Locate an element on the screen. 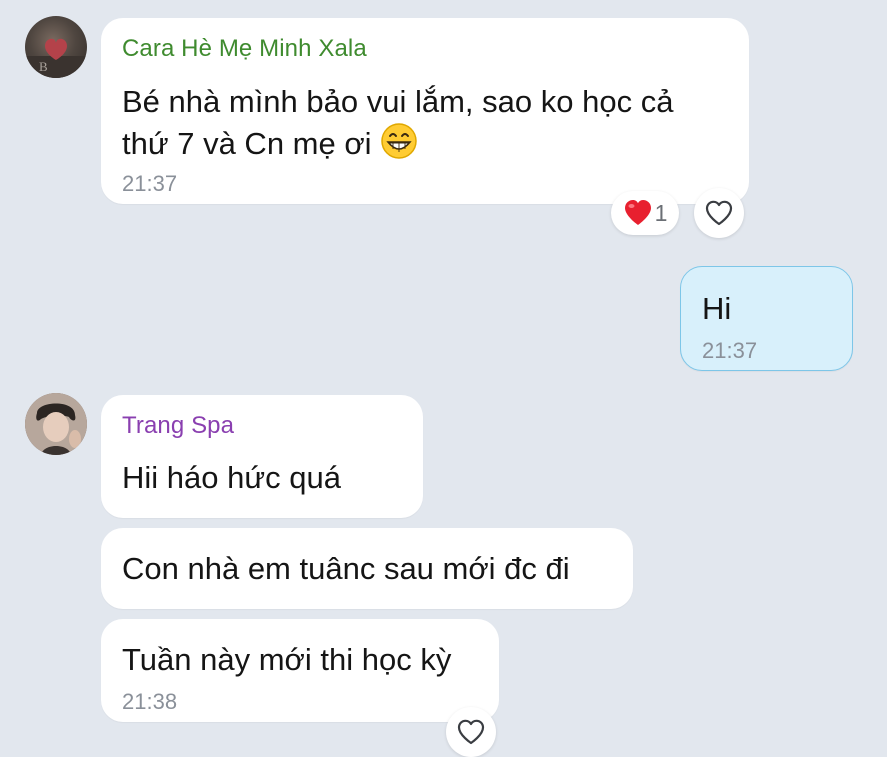  grinning-face-emoji-icon is located at coordinates (399, 141).